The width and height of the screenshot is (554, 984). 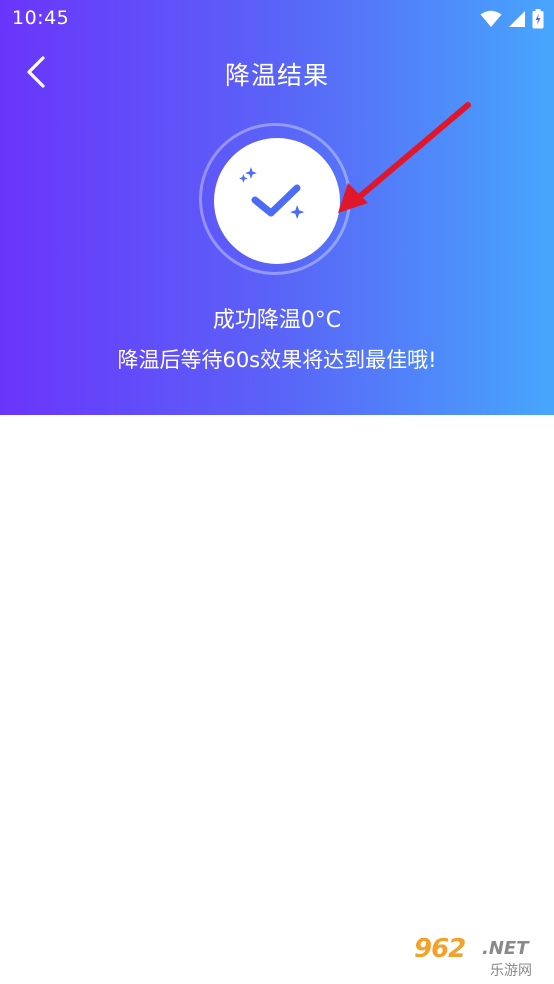 I want to click on watermark-logo: 962 .NET 乐游网, so click(x=478, y=956).